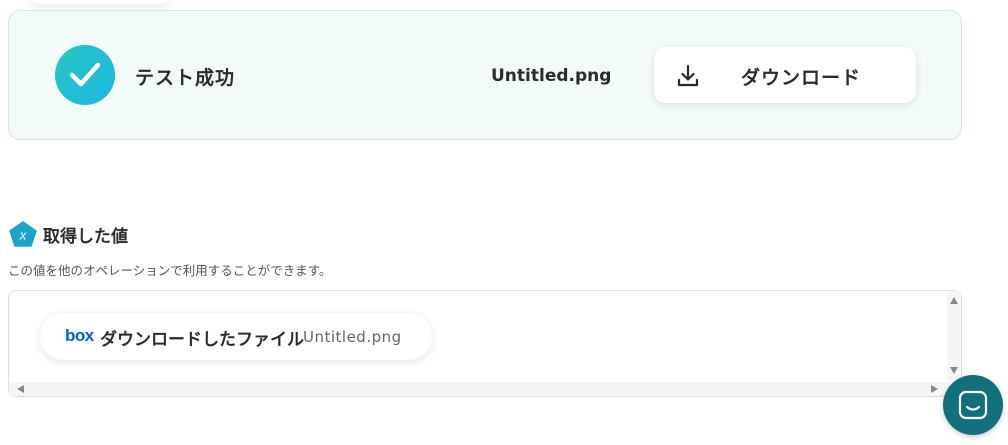  Describe the element at coordinates (185, 78) in the screenshot. I see `status-text: テスト成功` at that location.